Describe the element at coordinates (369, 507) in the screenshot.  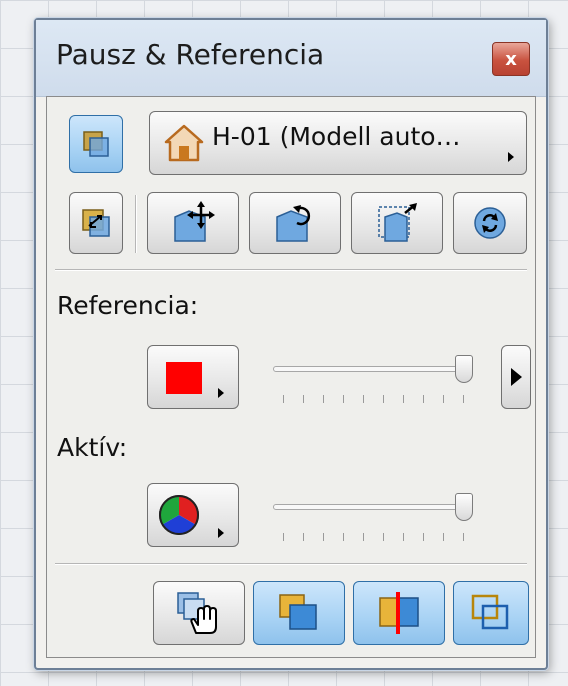
I see `active-opacity-track` at that location.